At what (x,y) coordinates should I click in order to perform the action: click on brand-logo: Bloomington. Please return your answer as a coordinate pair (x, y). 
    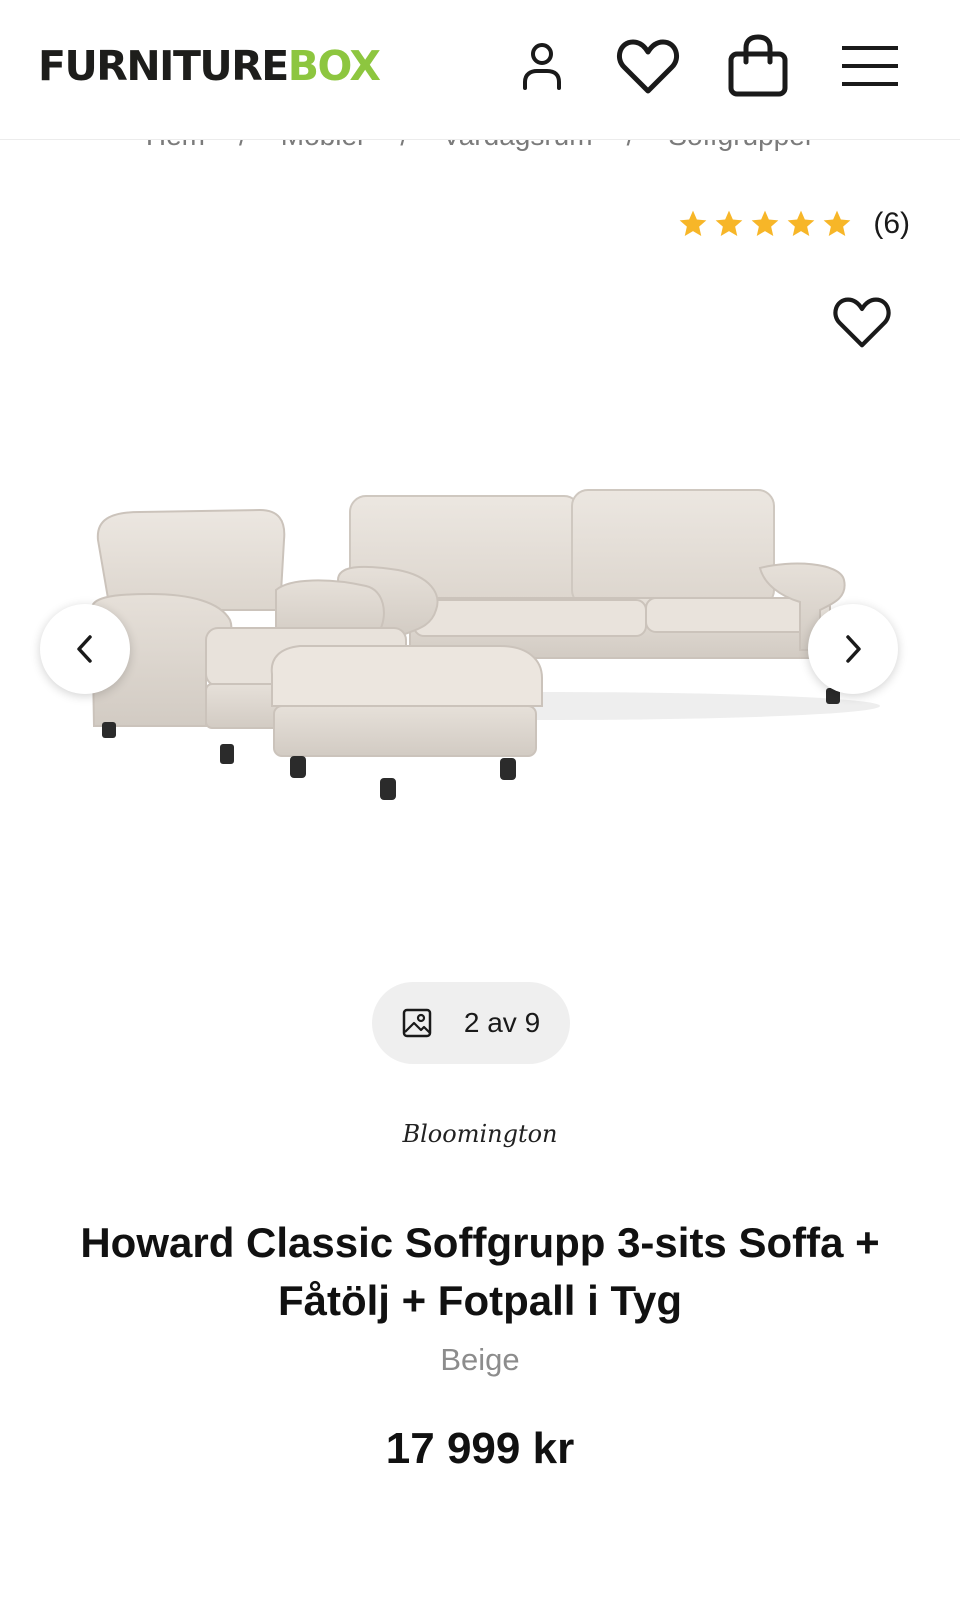
    Looking at the image, I should click on (480, 1134).